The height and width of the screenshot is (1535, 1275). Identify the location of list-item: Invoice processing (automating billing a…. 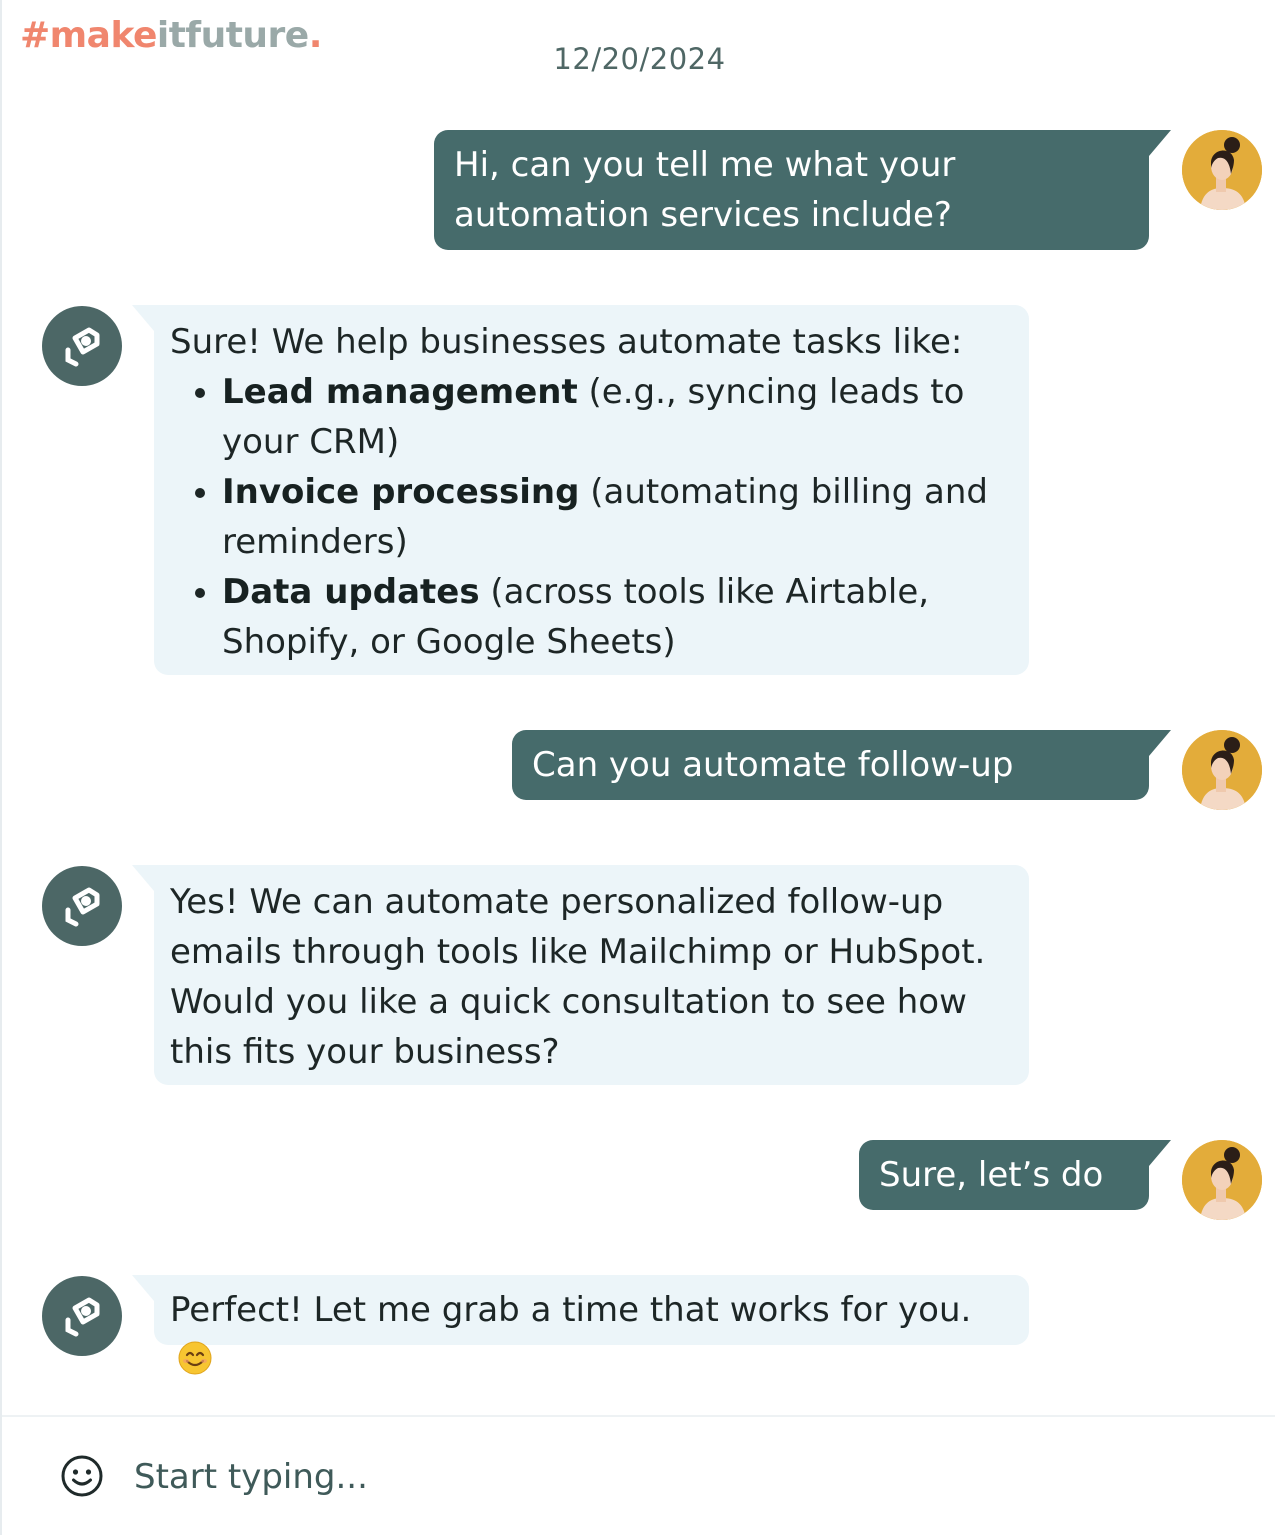
(616, 517).